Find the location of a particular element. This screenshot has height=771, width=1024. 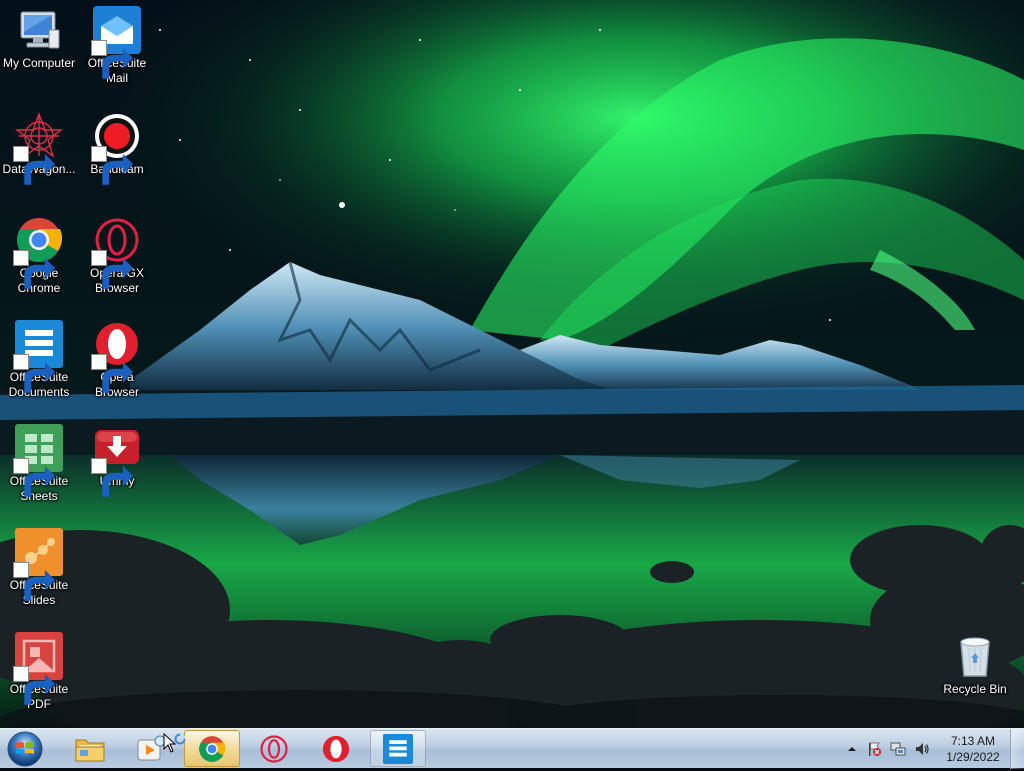

flag-icon is located at coordinates (875, 749).